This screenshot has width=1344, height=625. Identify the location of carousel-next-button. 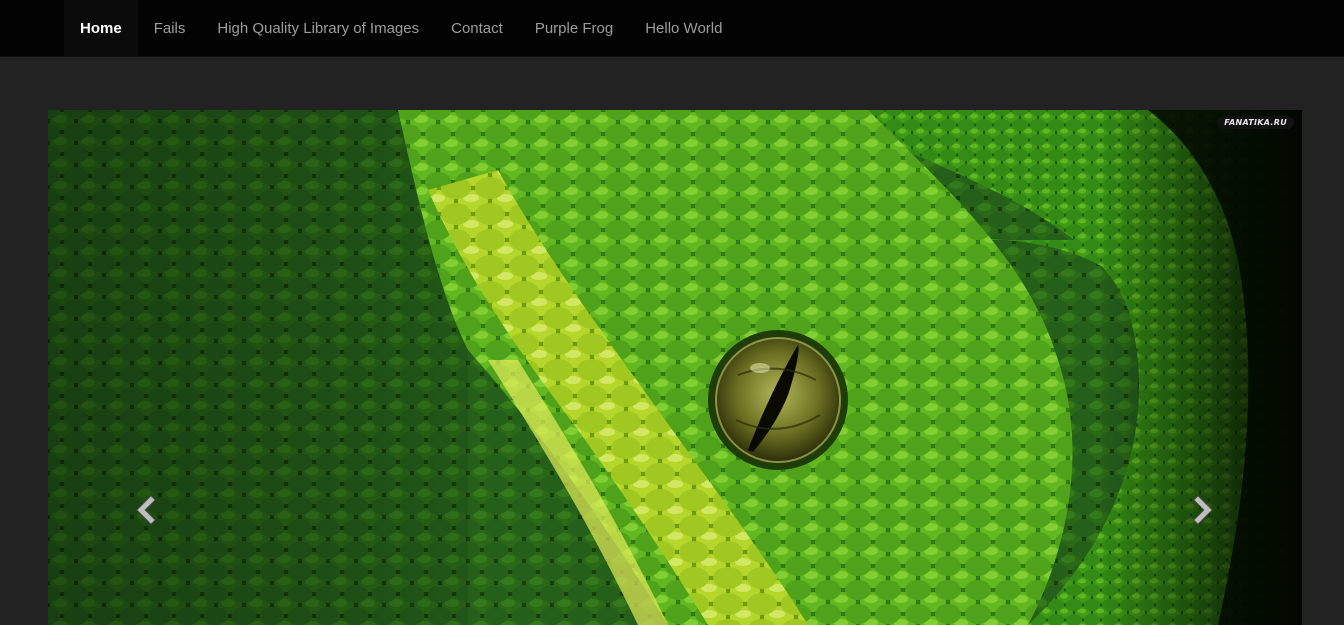
(1204, 510).